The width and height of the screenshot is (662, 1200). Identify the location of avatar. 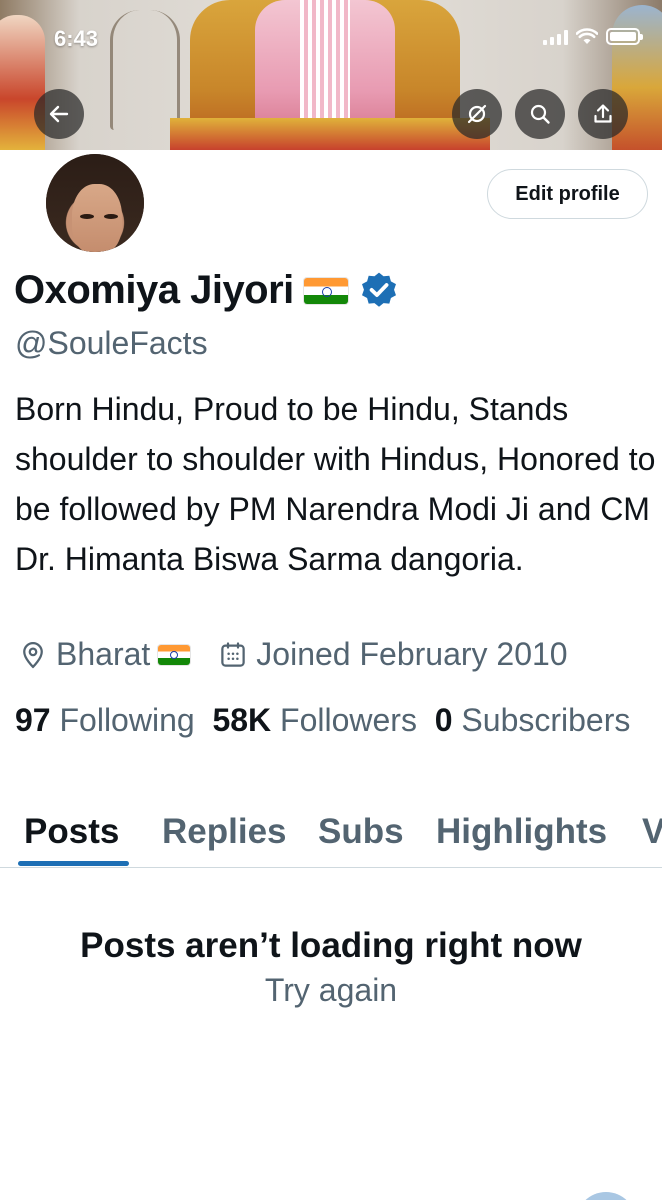
(95, 203).